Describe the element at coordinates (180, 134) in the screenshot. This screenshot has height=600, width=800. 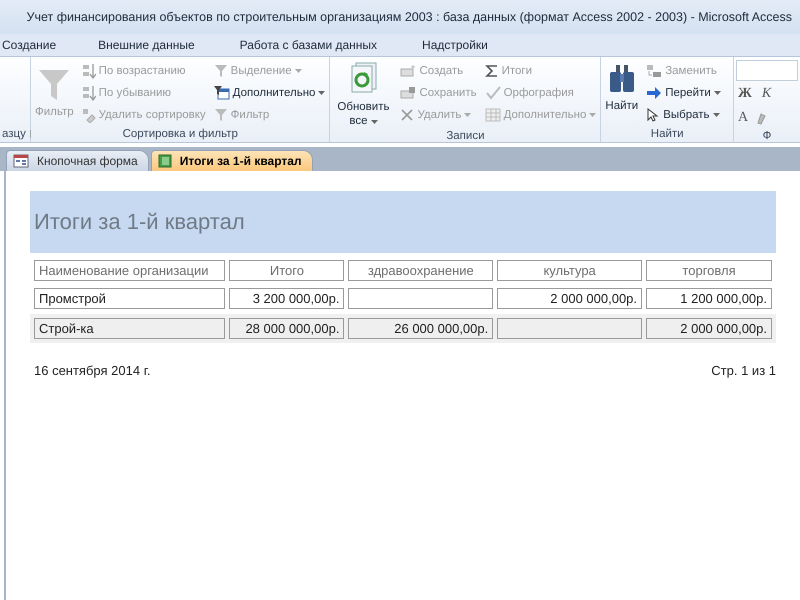
I see `group-label: Сортировка и фильтр` at that location.